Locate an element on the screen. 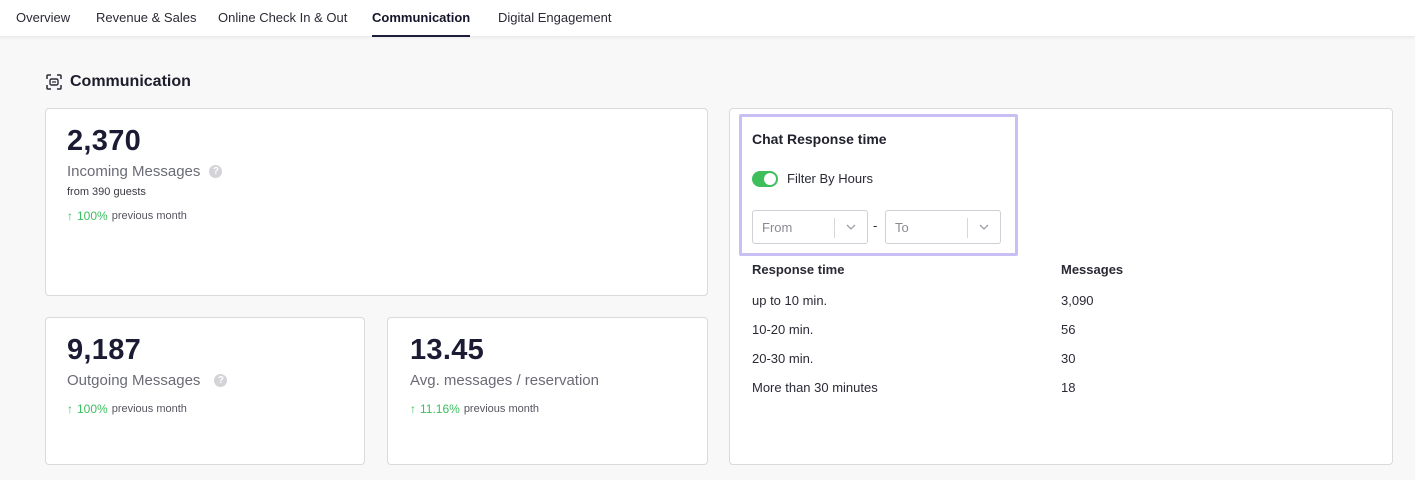 The width and height of the screenshot is (1415, 480). tab-overview: Overview is located at coordinates (43, 18).